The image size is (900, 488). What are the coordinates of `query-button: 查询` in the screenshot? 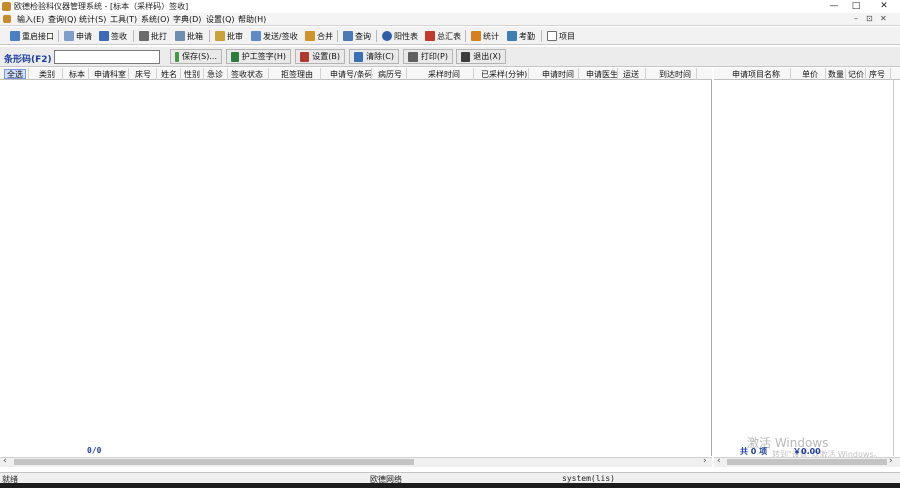 It's located at (357, 36).